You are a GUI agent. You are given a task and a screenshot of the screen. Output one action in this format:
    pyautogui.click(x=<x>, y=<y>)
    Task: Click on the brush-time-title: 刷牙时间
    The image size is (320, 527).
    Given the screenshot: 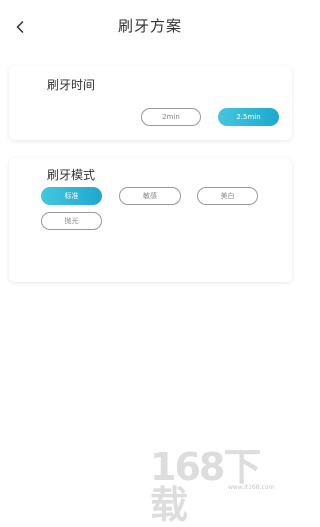 What is the action you would take?
    pyautogui.click(x=71, y=85)
    